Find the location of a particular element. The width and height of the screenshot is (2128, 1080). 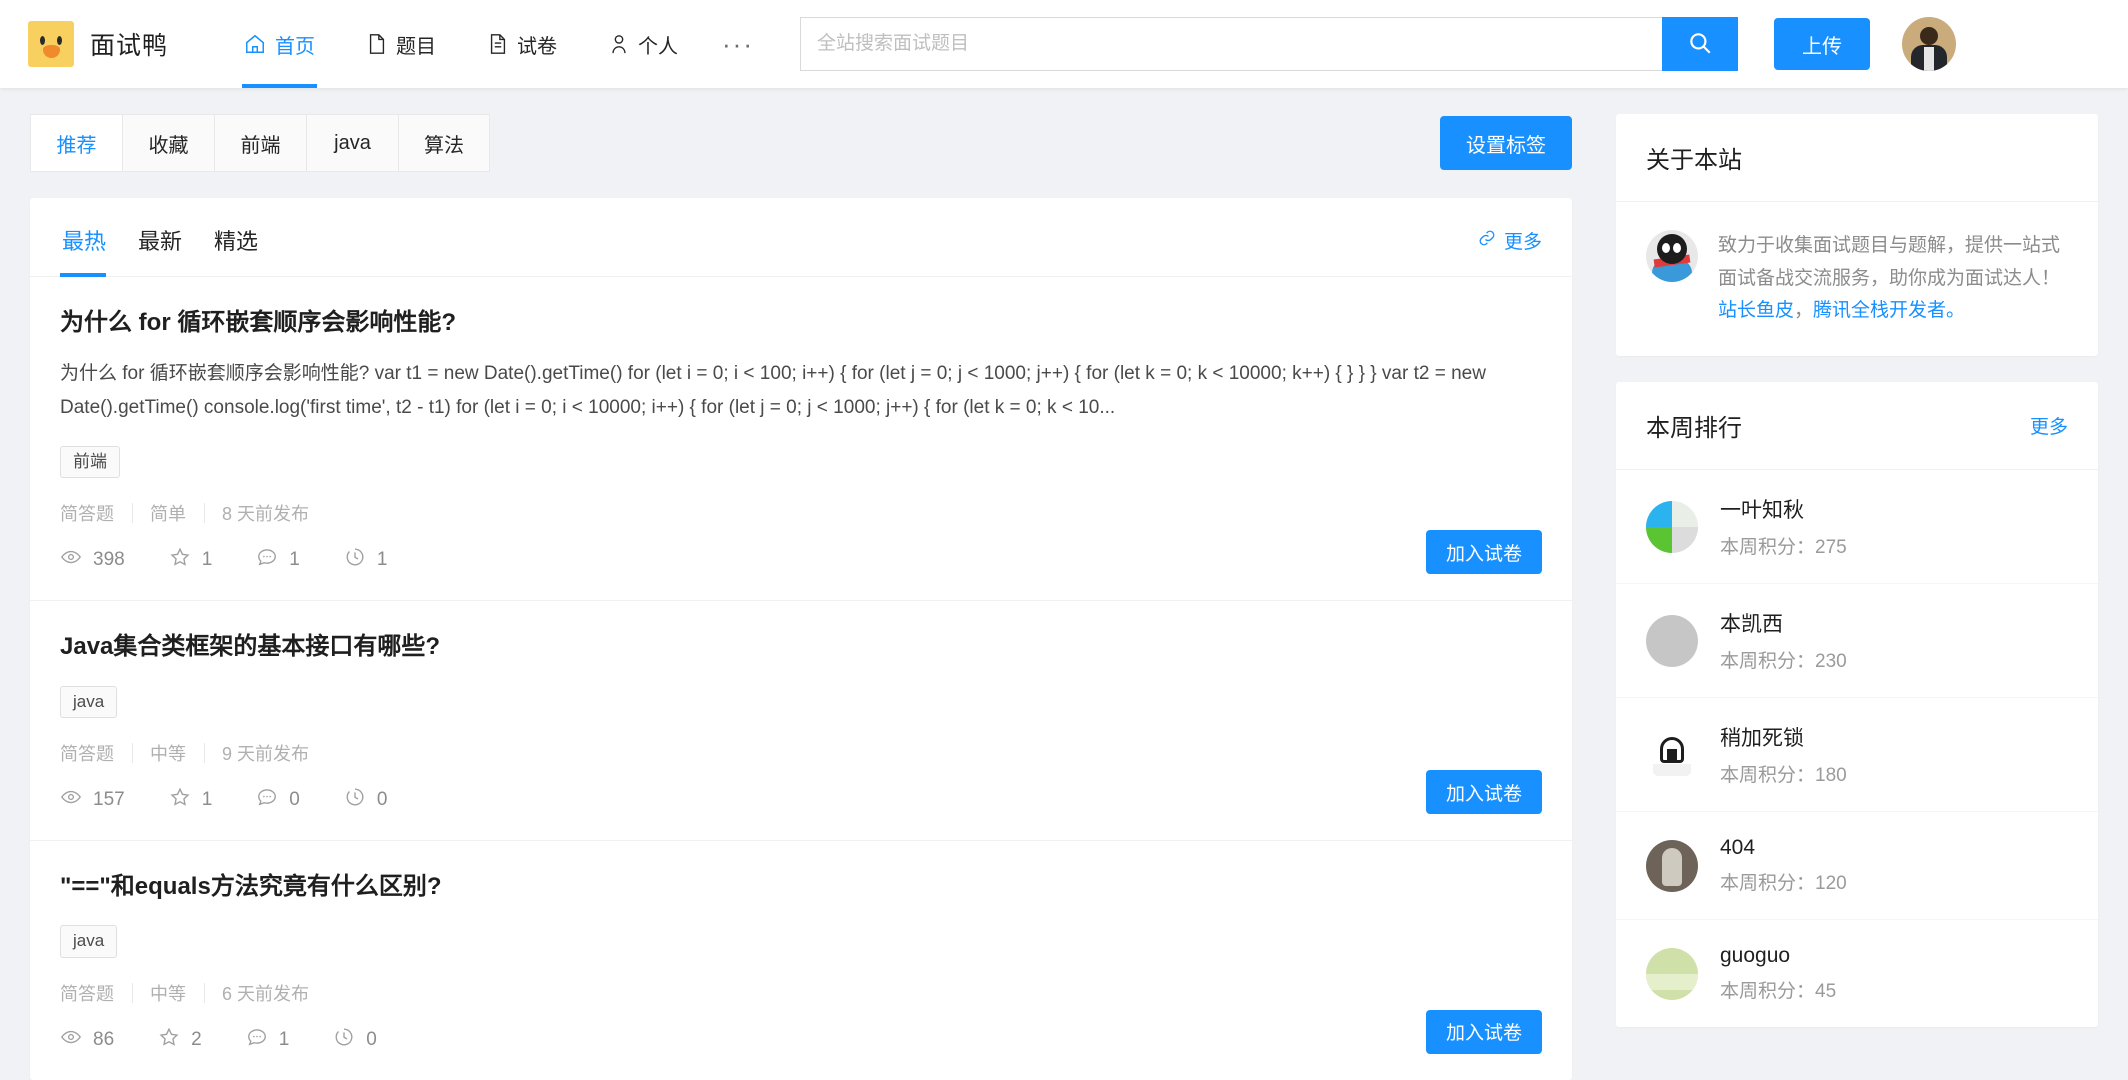

question-type: 简答题 is located at coordinates (87, 993).